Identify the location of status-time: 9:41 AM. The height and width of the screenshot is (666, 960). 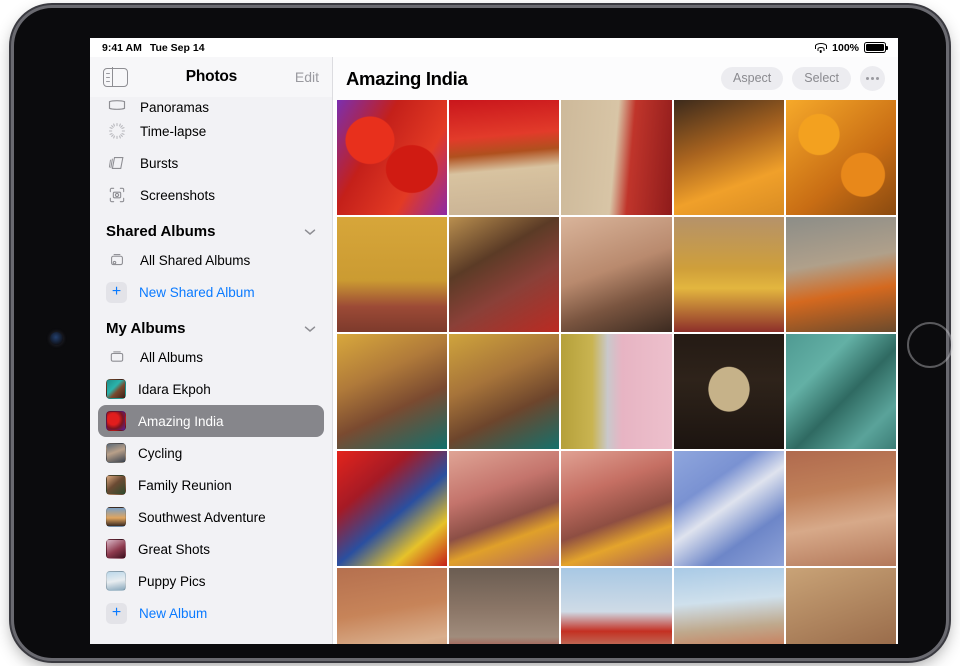
(122, 47).